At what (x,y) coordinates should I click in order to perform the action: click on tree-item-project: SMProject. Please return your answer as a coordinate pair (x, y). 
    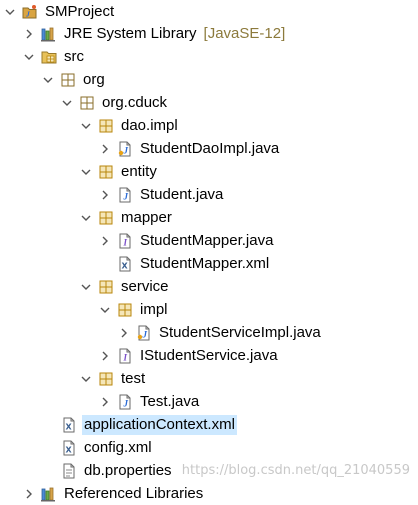
    Looking at the image, I should click on (209, 11).